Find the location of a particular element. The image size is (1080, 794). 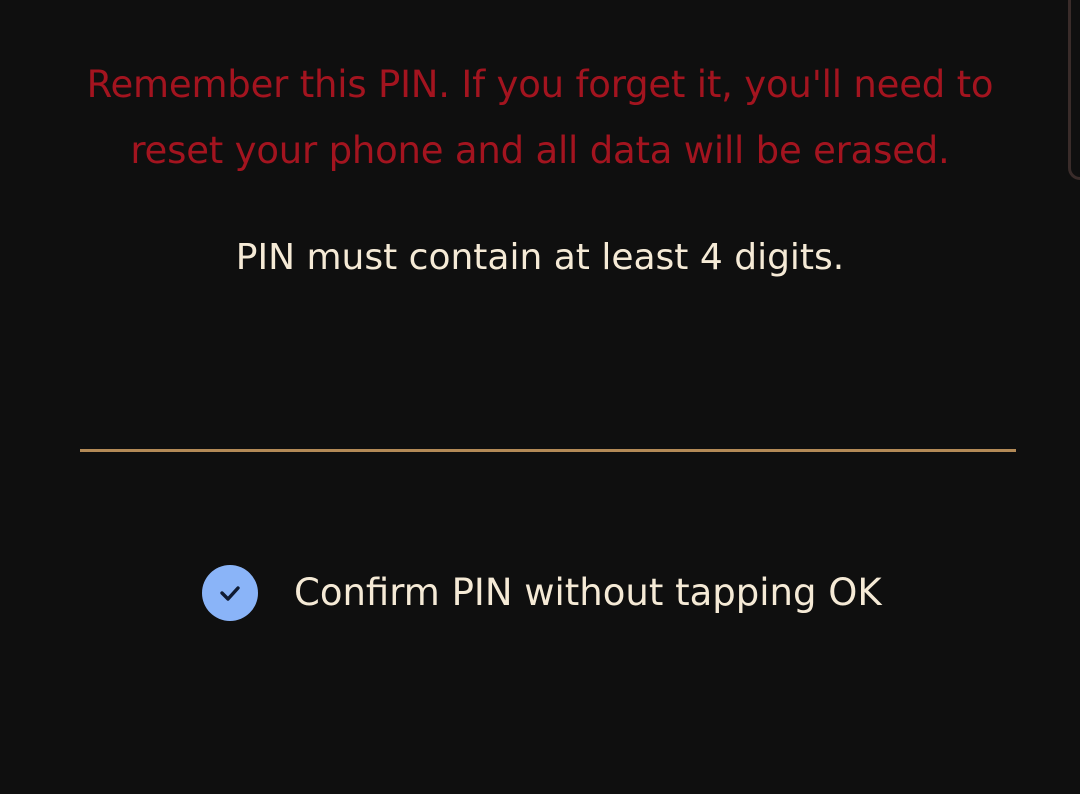

confirm-checkbox is located at coordinates (230, 593).